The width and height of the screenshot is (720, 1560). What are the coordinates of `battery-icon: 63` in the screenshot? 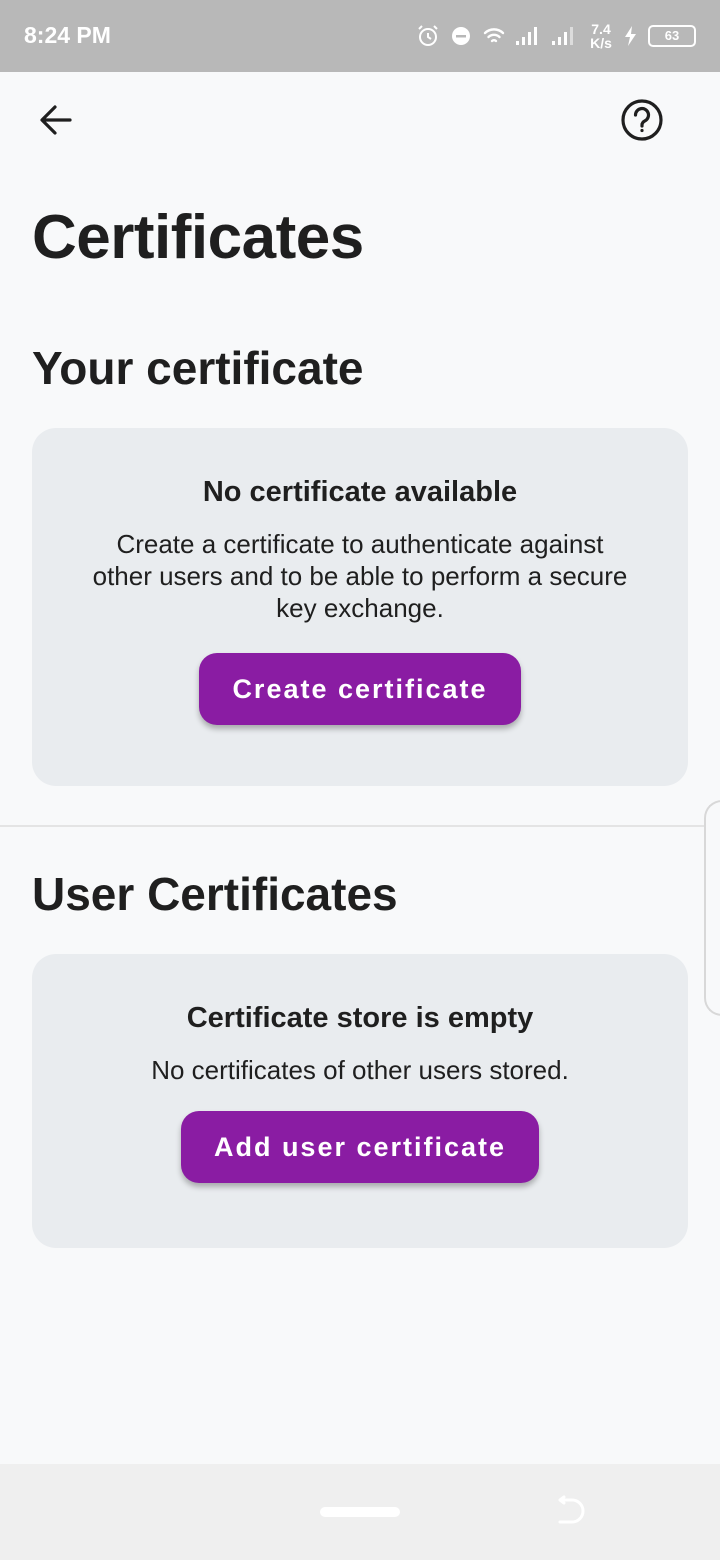 It's located at (672, 36).